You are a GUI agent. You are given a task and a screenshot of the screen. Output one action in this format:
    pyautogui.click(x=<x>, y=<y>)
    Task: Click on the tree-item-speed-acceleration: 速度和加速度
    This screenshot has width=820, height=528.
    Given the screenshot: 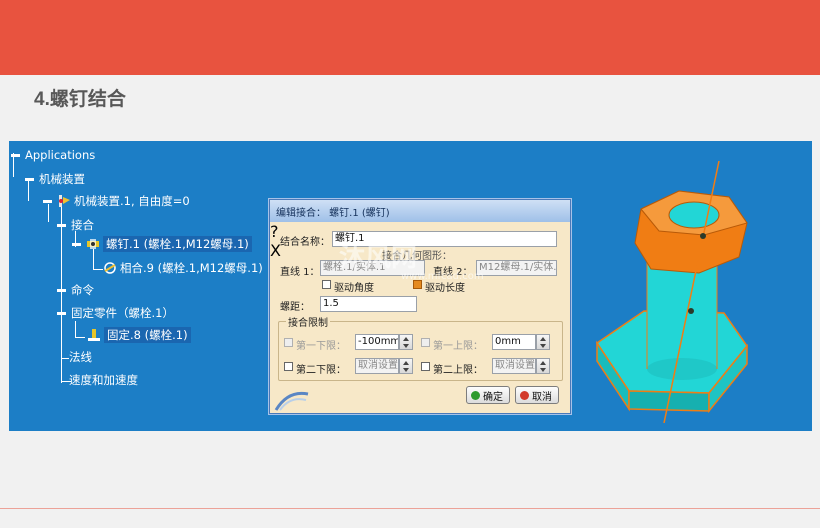 What is the action you would take?
    pyautogui.click(x=103, y=380)
    